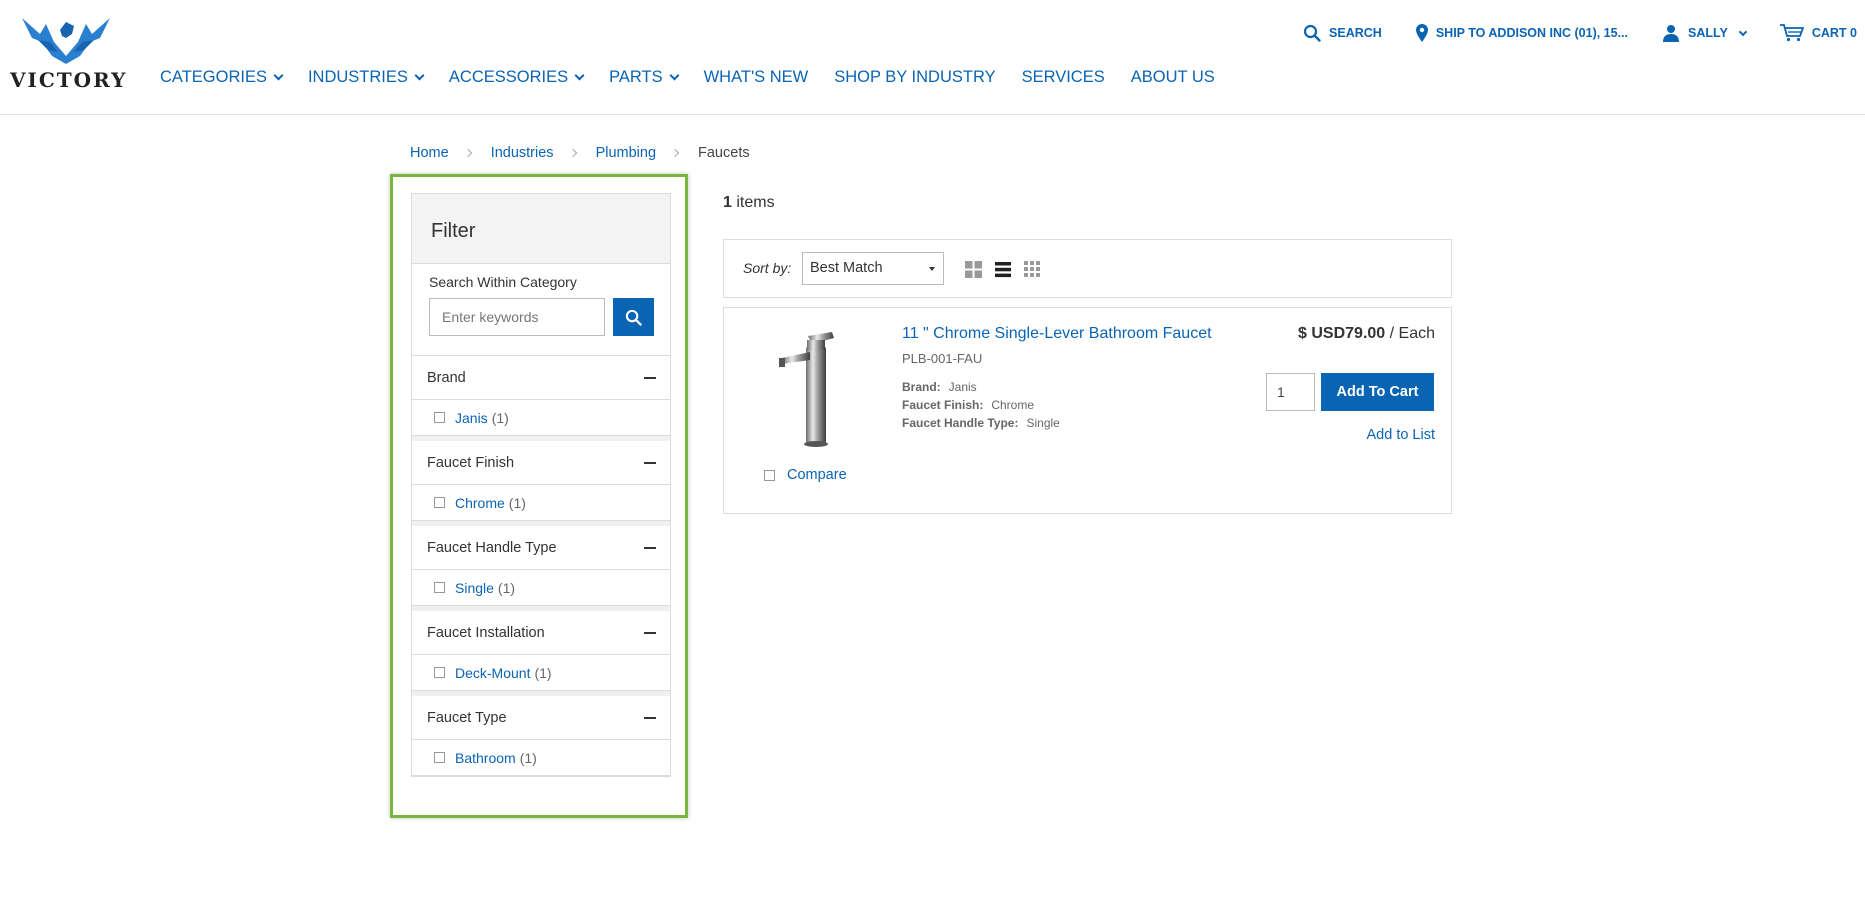 The width and height of the screenshot is (1865, 898). Describe the element at coordinates (1400, 435) in the screenshot. I see `add-to-list-link: Add to List` at that location.